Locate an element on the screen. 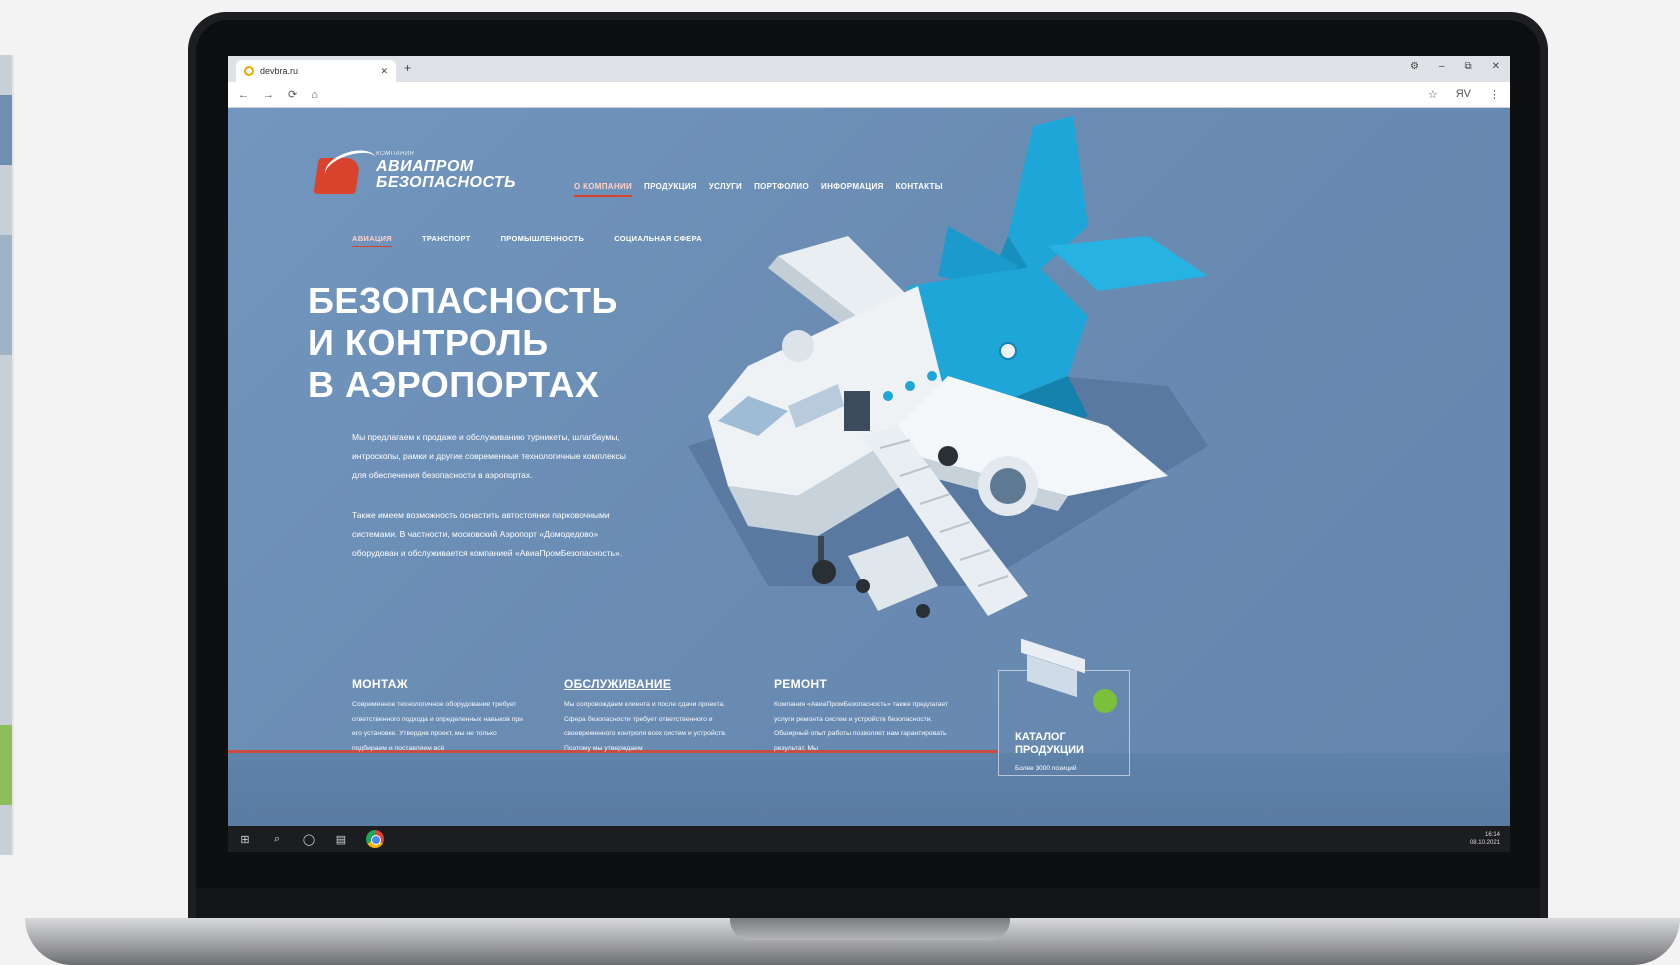  subnav-industry: ПРОМЫШЛЕННОСТЬ is located at coordinates (543, 240).